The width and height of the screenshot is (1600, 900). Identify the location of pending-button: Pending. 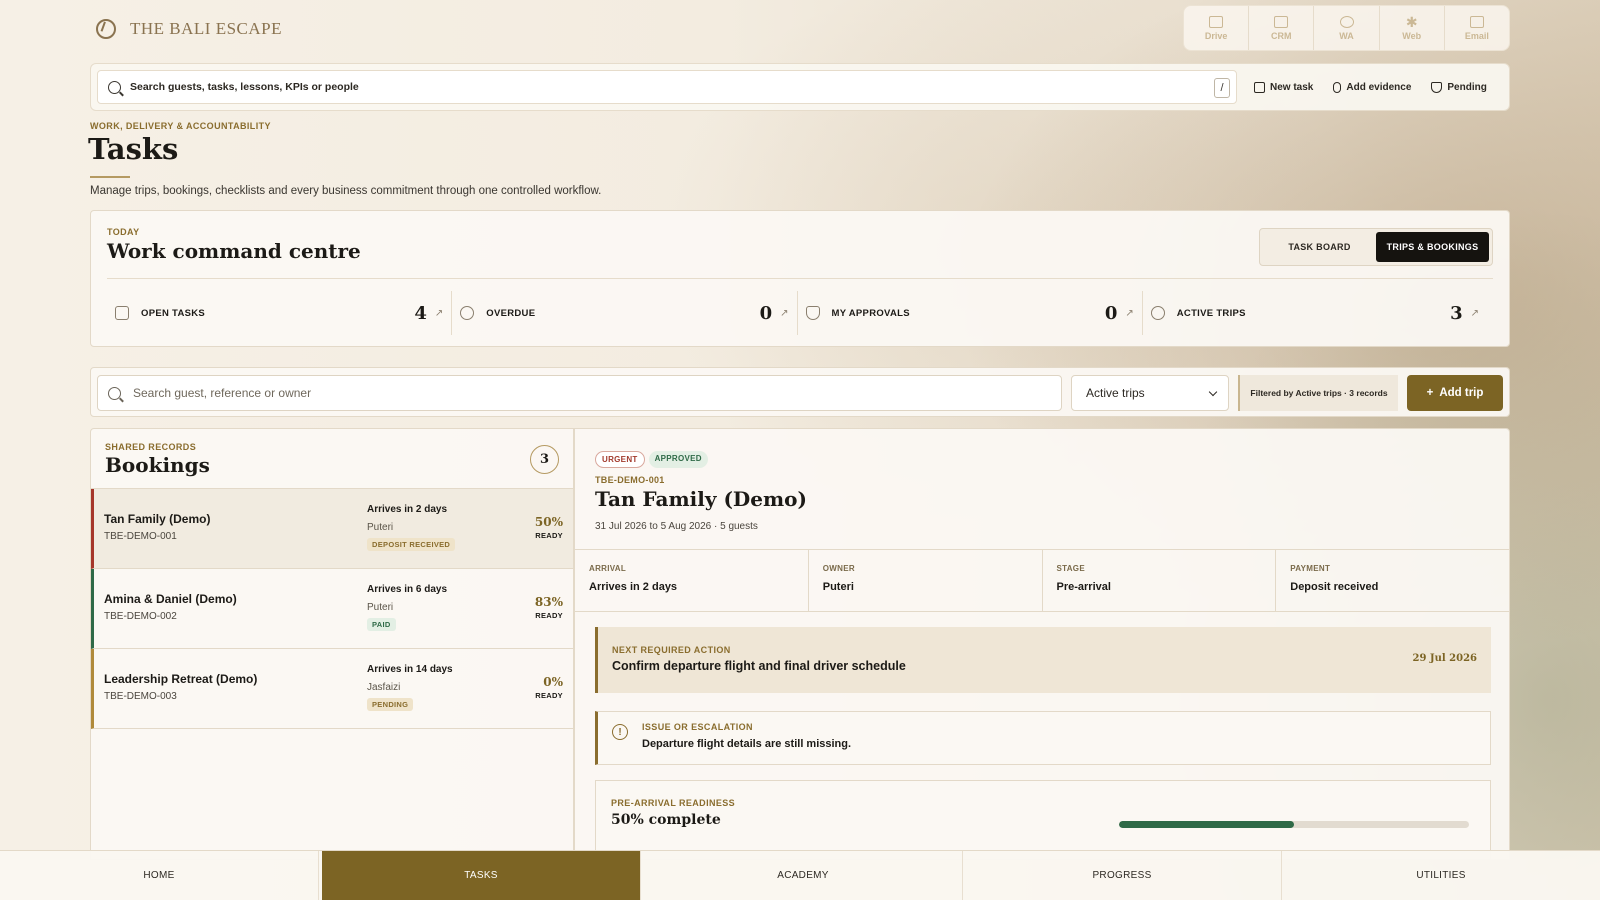
(1459, 87).